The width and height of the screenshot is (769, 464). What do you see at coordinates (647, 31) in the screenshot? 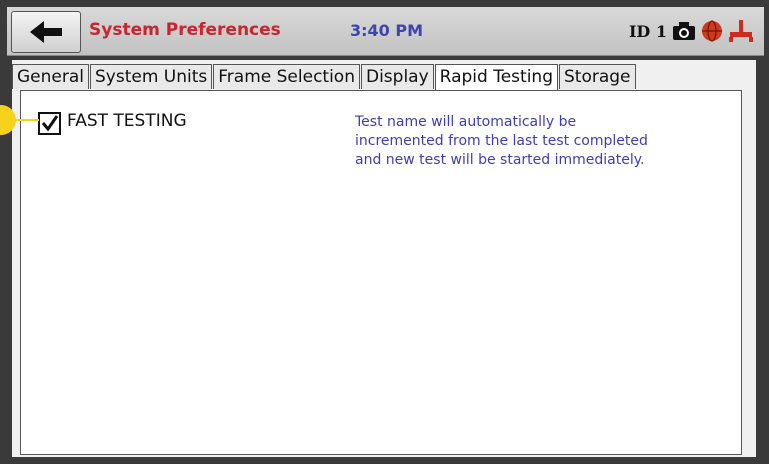
I see `device-id: ID 1` at bounding box center [647, 31].